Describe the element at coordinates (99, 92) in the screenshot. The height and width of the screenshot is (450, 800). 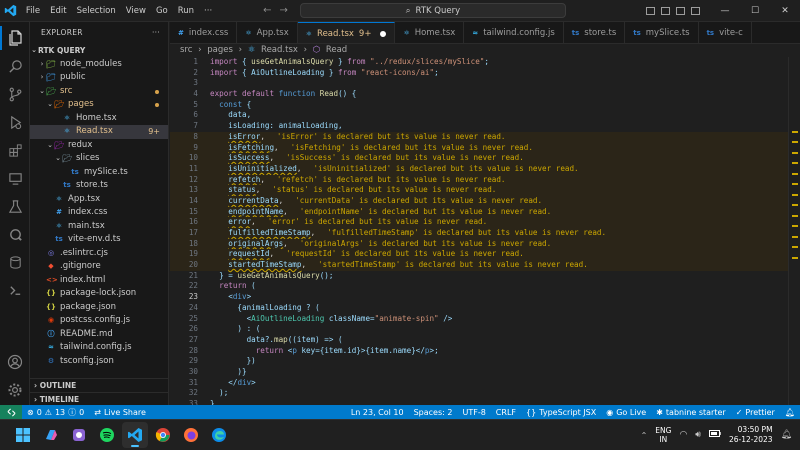
I see `folder-item: ⌄ 📂︎ src` at that location.